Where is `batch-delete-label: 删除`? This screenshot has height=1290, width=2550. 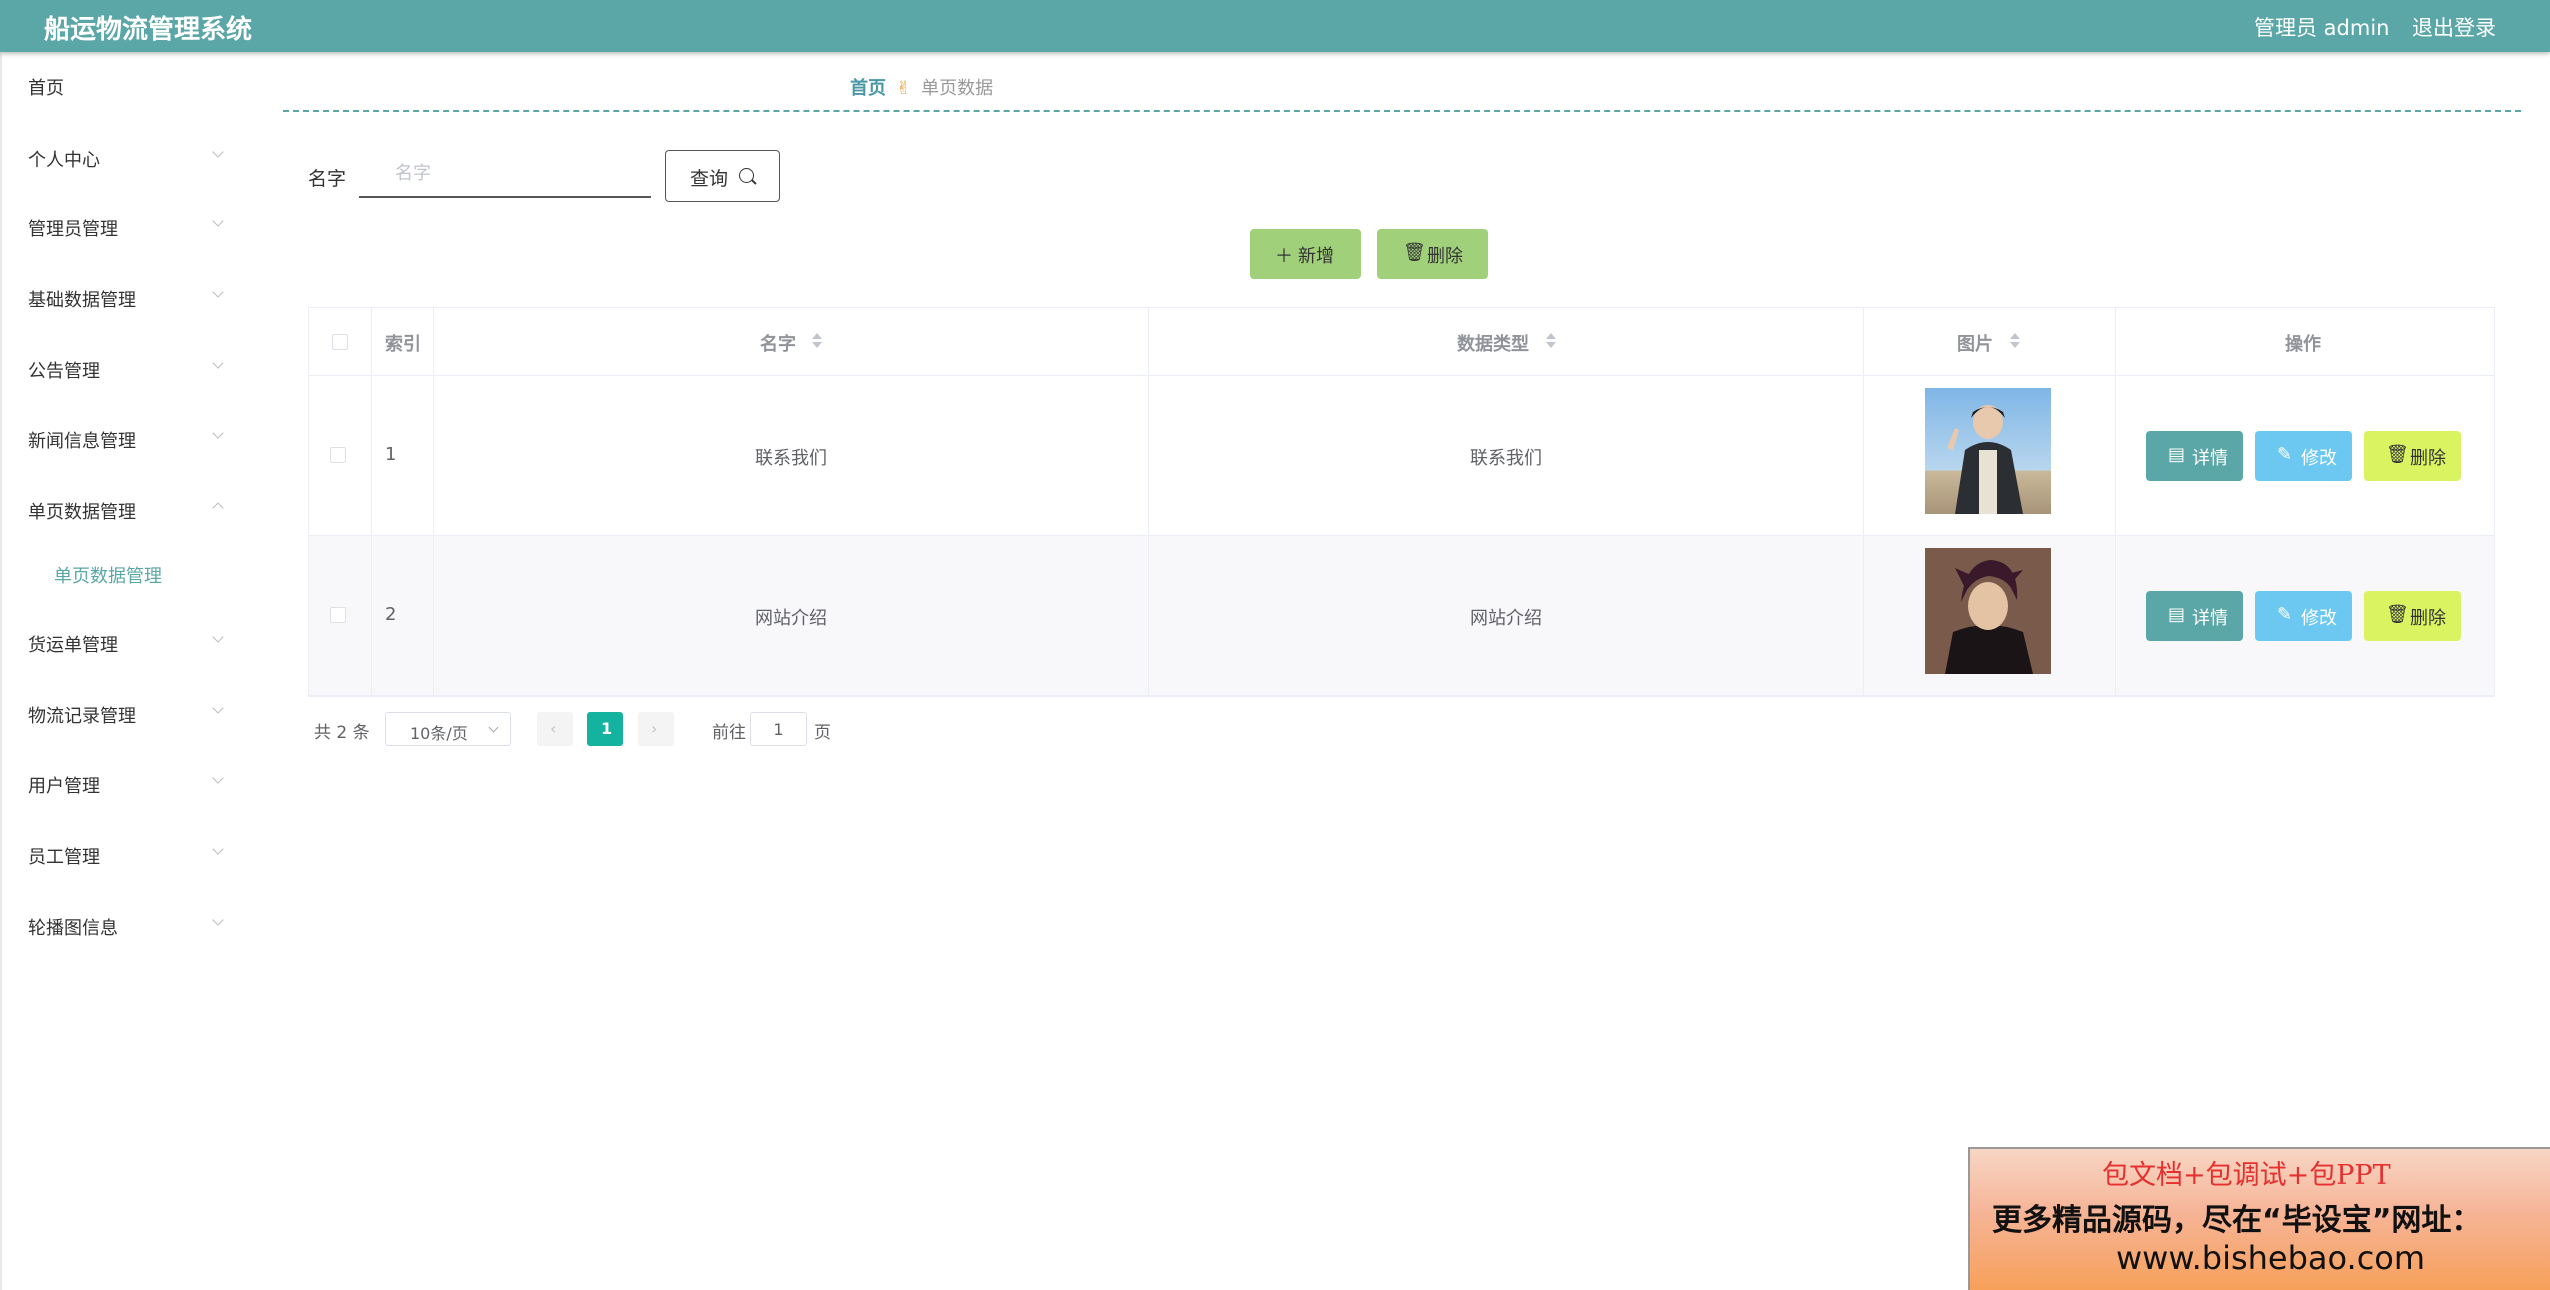
batch-delete-label: 删除 is located at coordinates (1445, 256).